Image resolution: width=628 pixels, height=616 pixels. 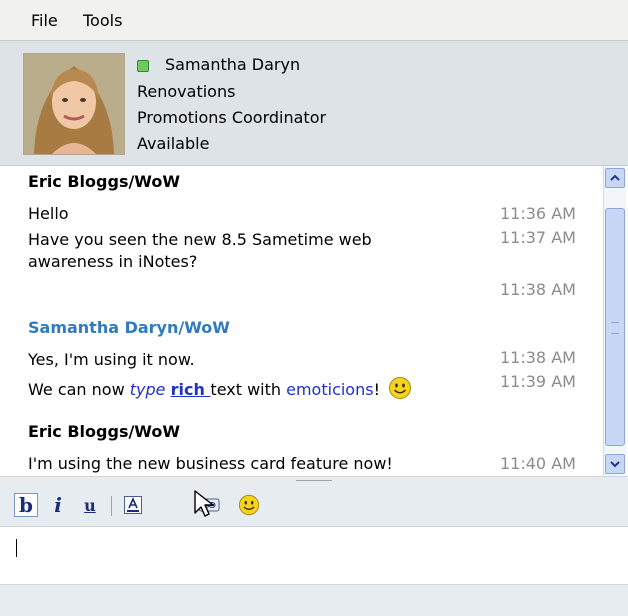 I want to click on chevron-down-icon, so click(x=615, y=464).